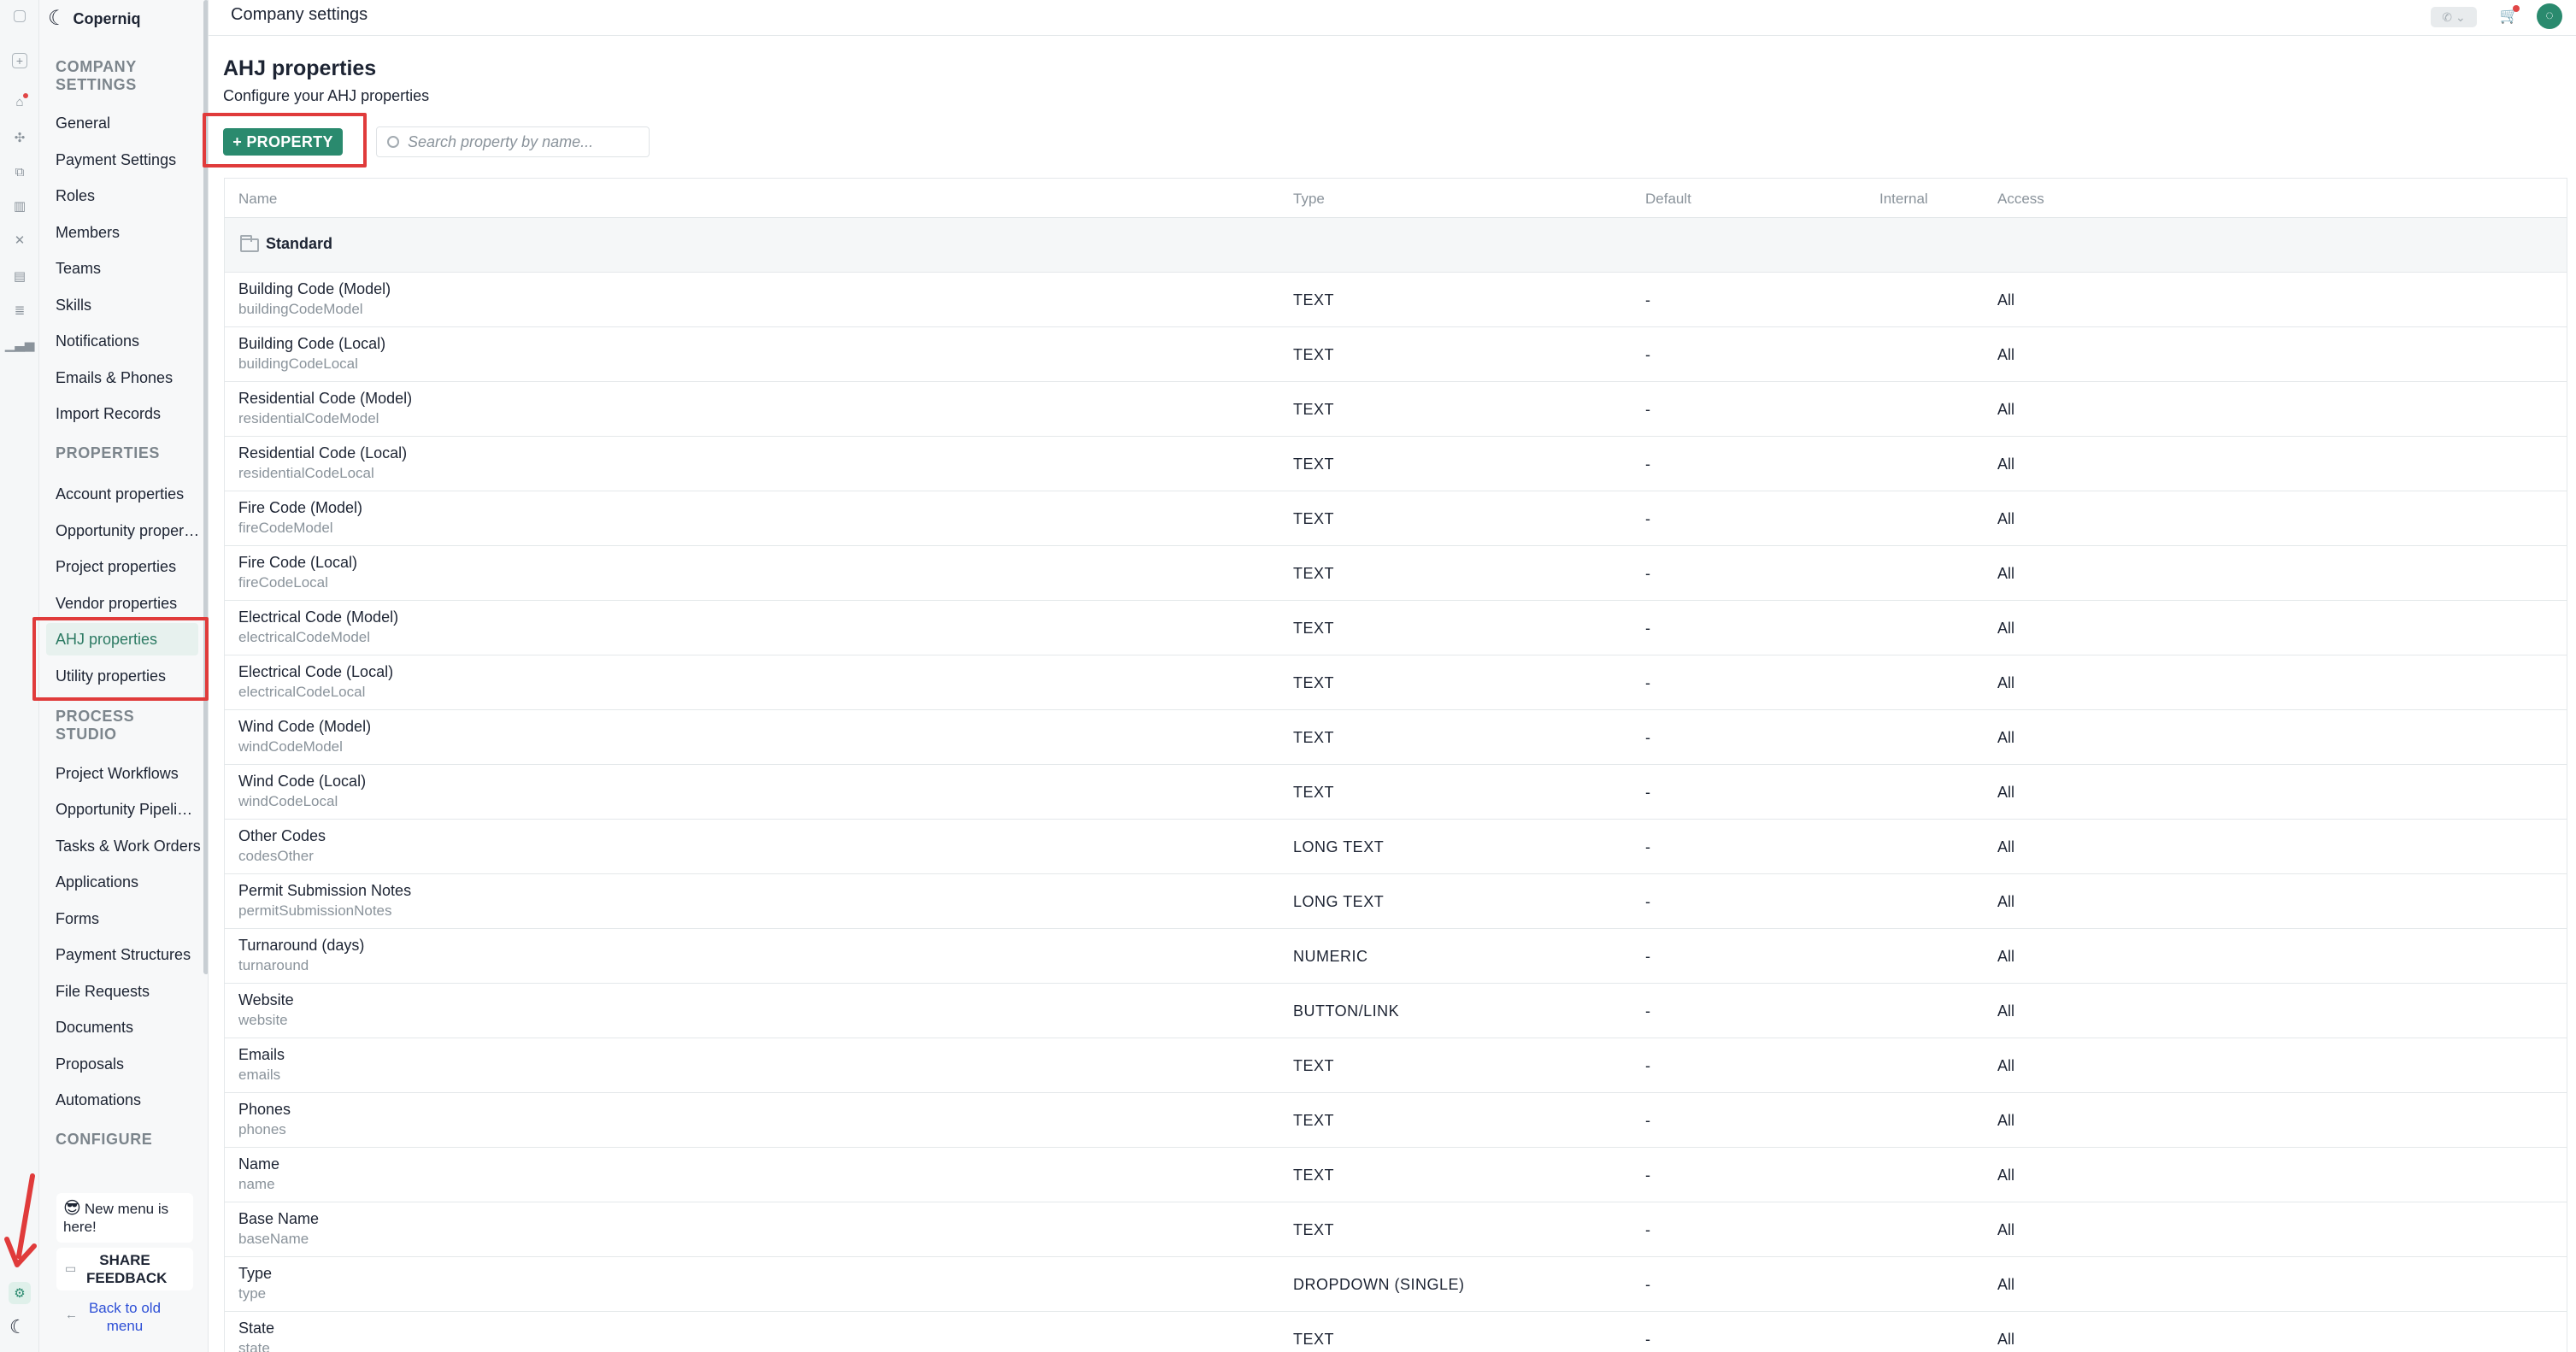 The image size is (2576, 1352). Describe the element at coordinates (128, 603) in the screenshot. I see `sidebar-item-vendor-properties: Vendor properties` at that location.